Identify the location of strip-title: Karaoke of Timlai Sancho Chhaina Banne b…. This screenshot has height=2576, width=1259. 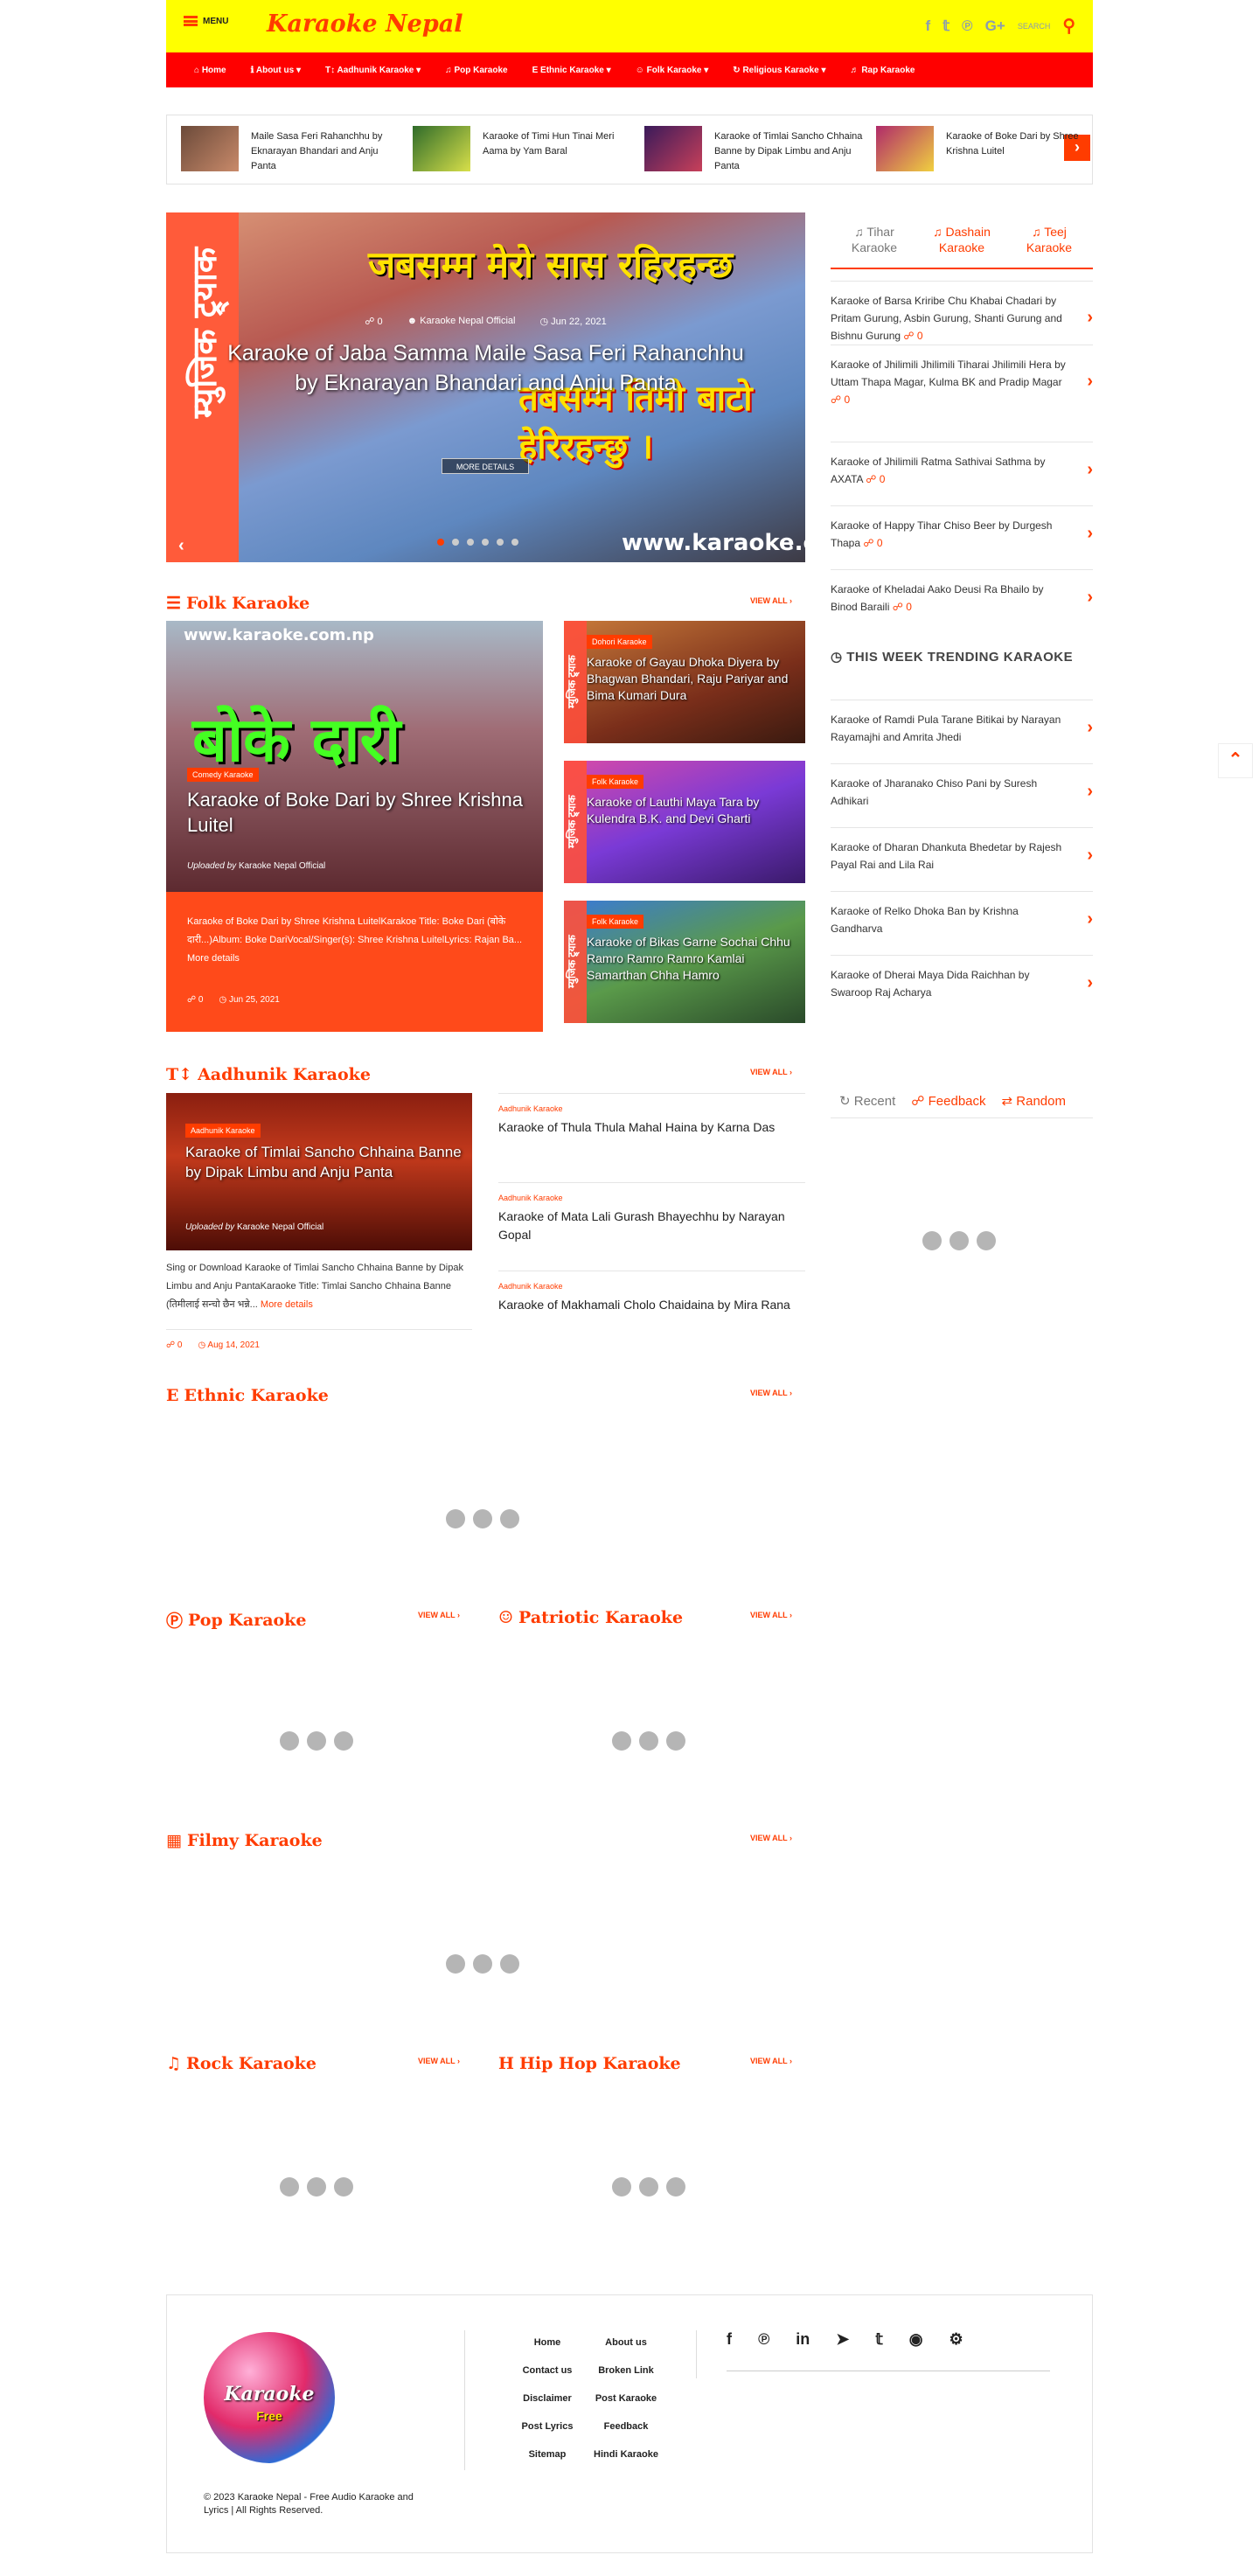
(789, 151).